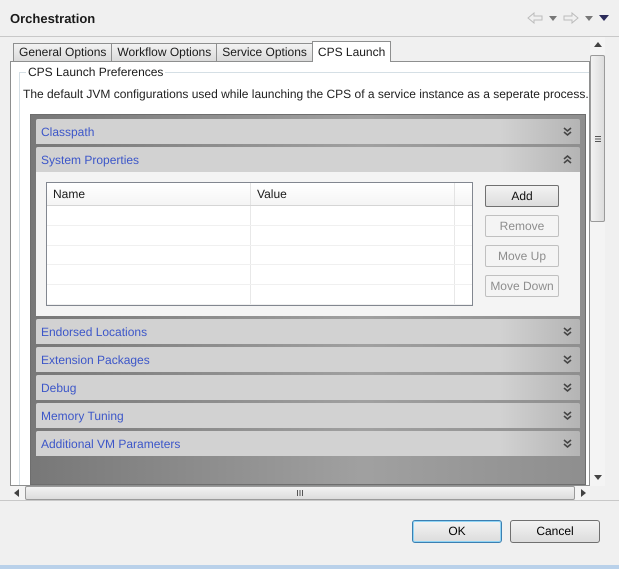 This screenshot has height=569, width=619. Describe the element at coordinates (522, 196) in the screenshot. I see `action-button: Add` at that location.